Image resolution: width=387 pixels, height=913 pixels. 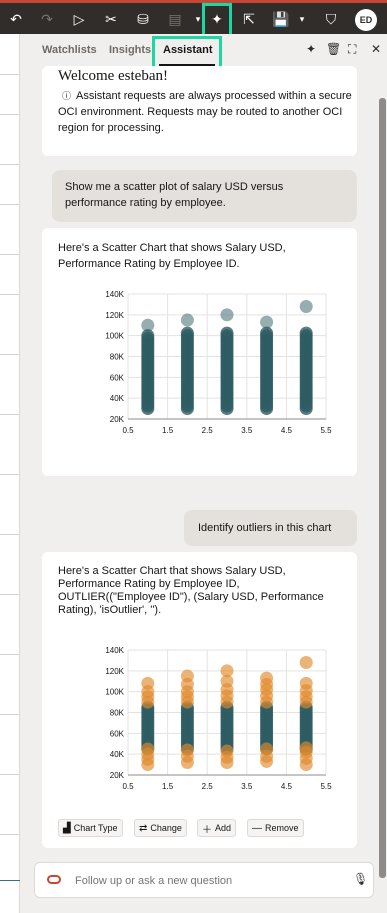 I want to click on user-message: Identify outliers in this chart, so click(x=270, y=528).